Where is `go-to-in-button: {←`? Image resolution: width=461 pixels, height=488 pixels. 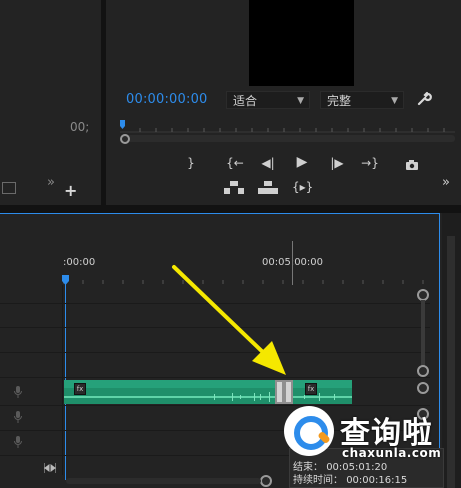 go-to-in-button: {← is located at coordinates (235, 163).